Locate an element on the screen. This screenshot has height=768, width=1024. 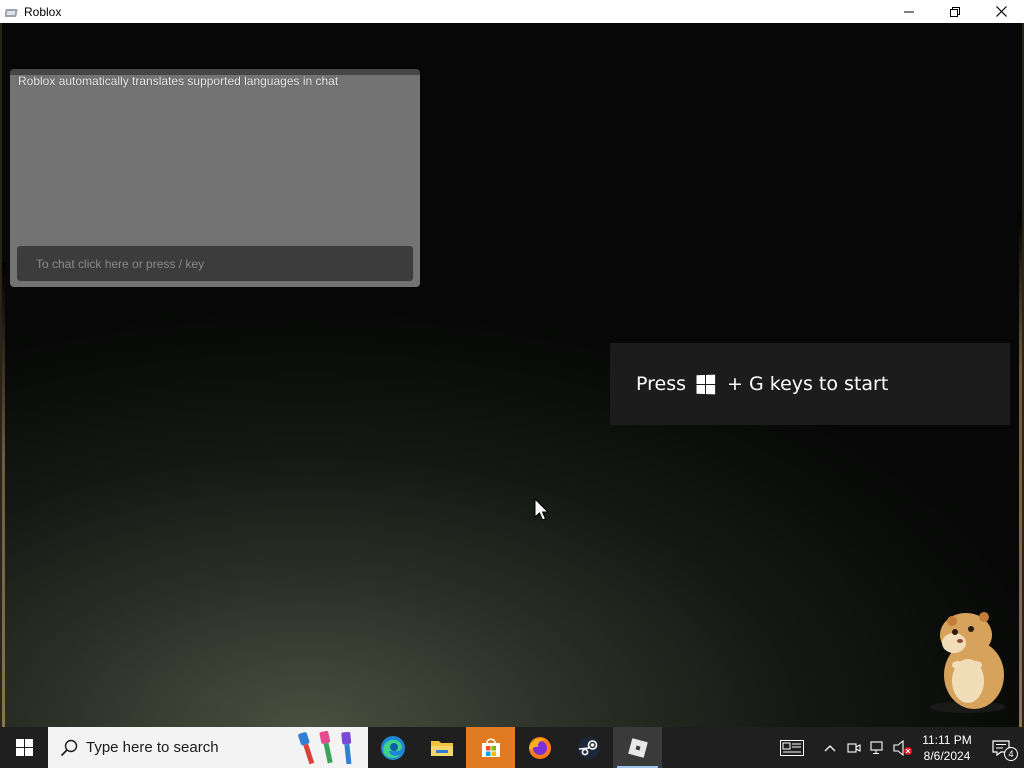
action-center-button: 4 is located at coordinates (1001, 747).